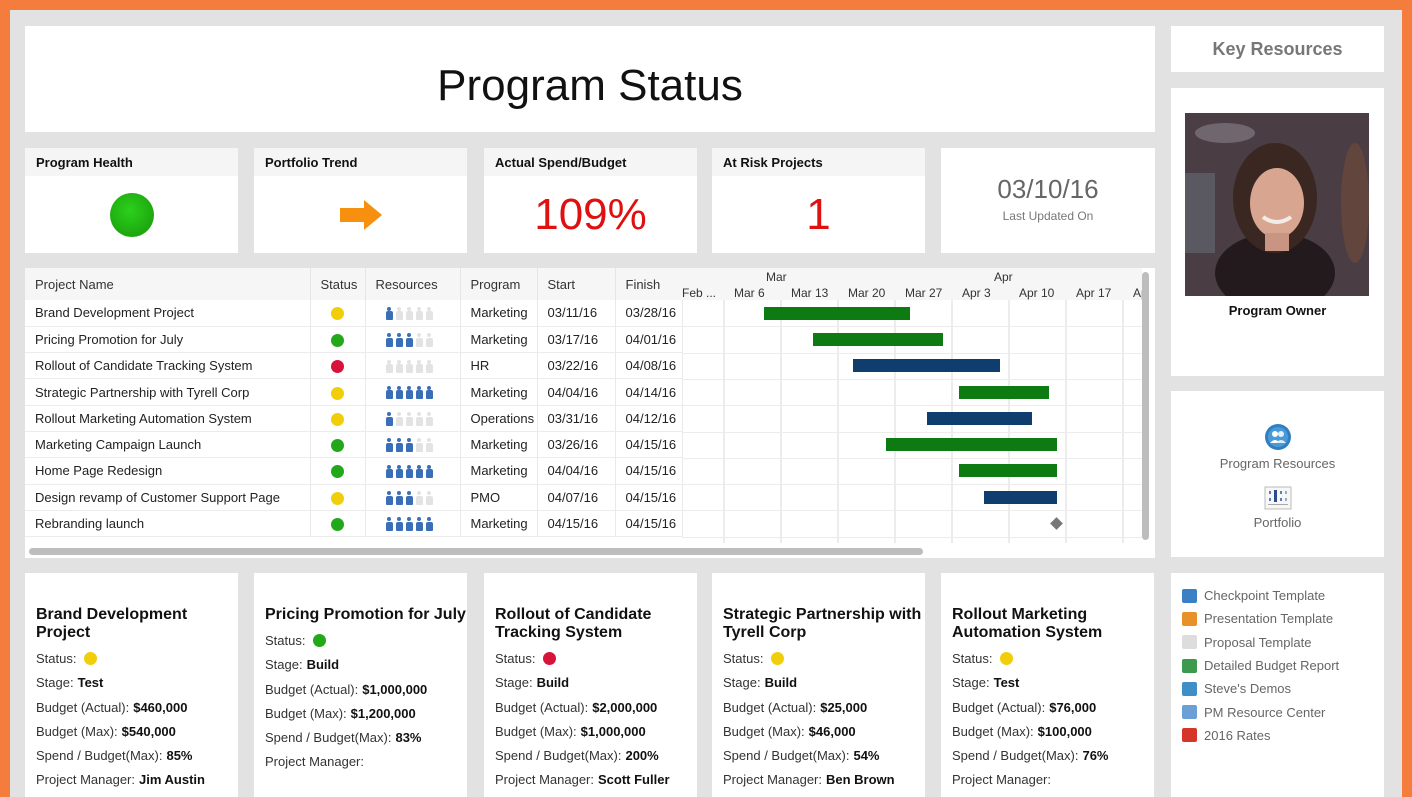 This screenshot has height=797, width=1412. Describe the element at coordinates (832, 731) in the screenshot. I see `card-budget-max-value: $46,000` at that location.